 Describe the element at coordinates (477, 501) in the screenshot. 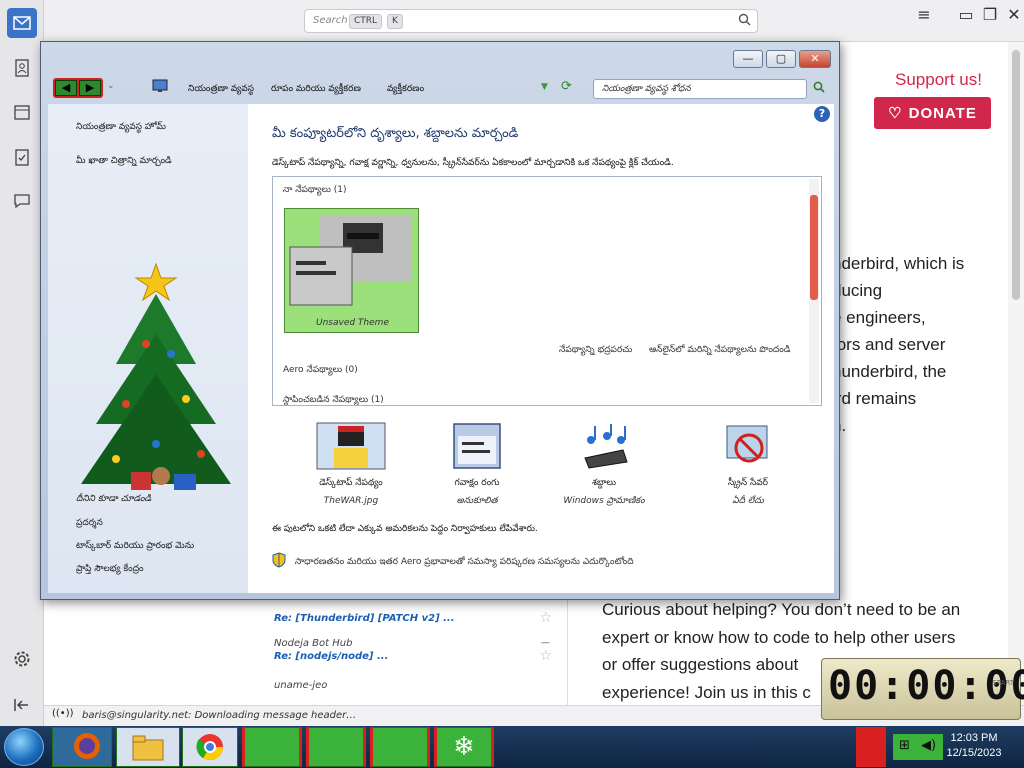

I see `option-value: అనుకూలిత` at that location.